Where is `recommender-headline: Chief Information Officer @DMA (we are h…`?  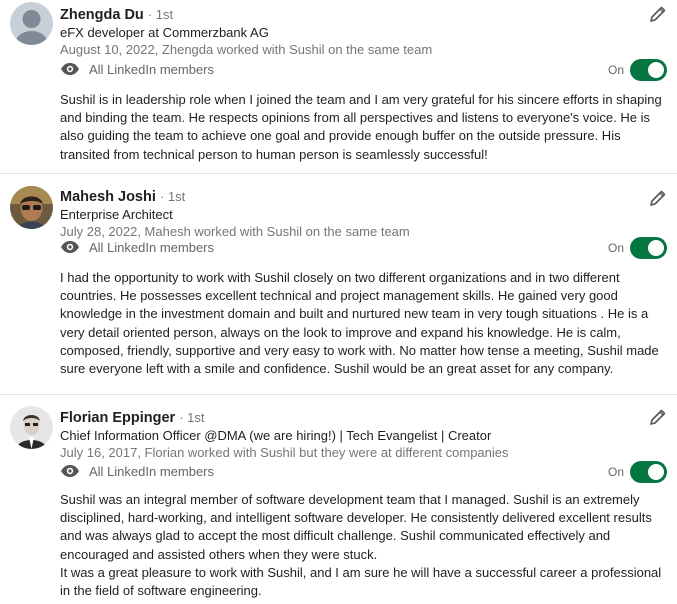 recommender-headline: Chief Information Officer @DMA (we are h… is located at coordinates (276, 435).